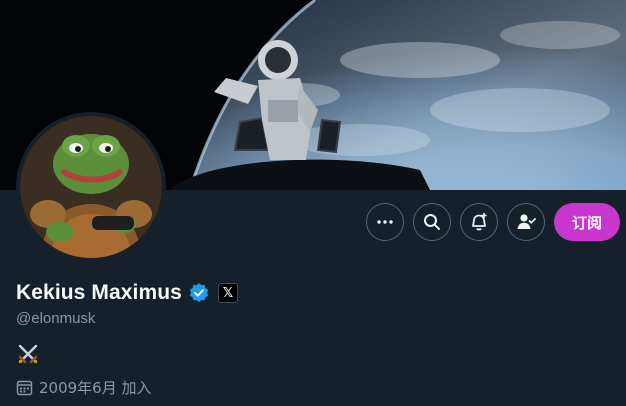 This screenshot has width=626, height=406. I want to click on following-icon, so click(526, 221).